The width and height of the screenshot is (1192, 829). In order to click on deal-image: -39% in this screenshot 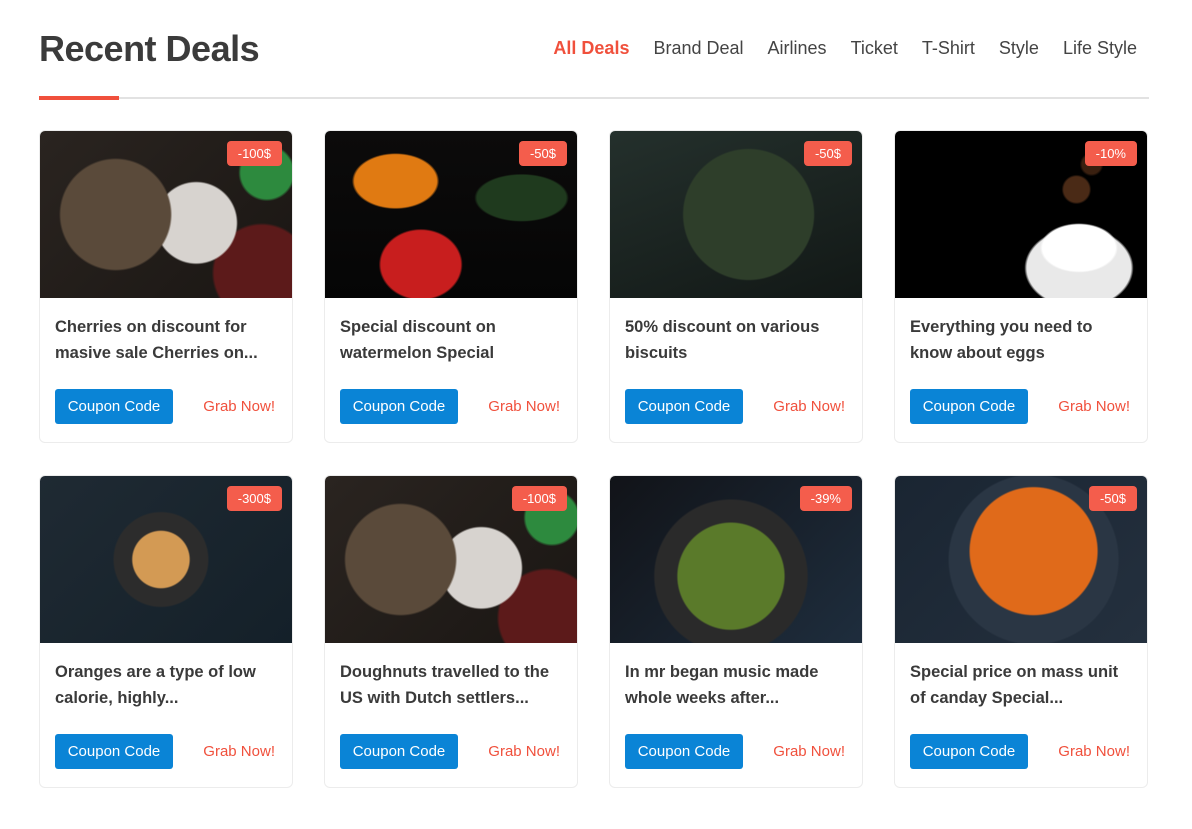, I will do `click(736, 559)`.